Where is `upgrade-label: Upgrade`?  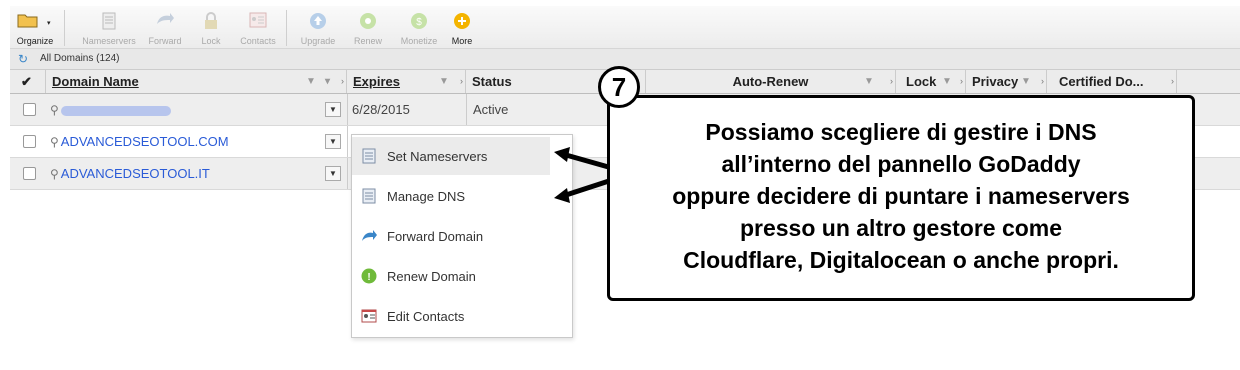
upgrade-label: Upgrade is located at coordinates (318, 41).